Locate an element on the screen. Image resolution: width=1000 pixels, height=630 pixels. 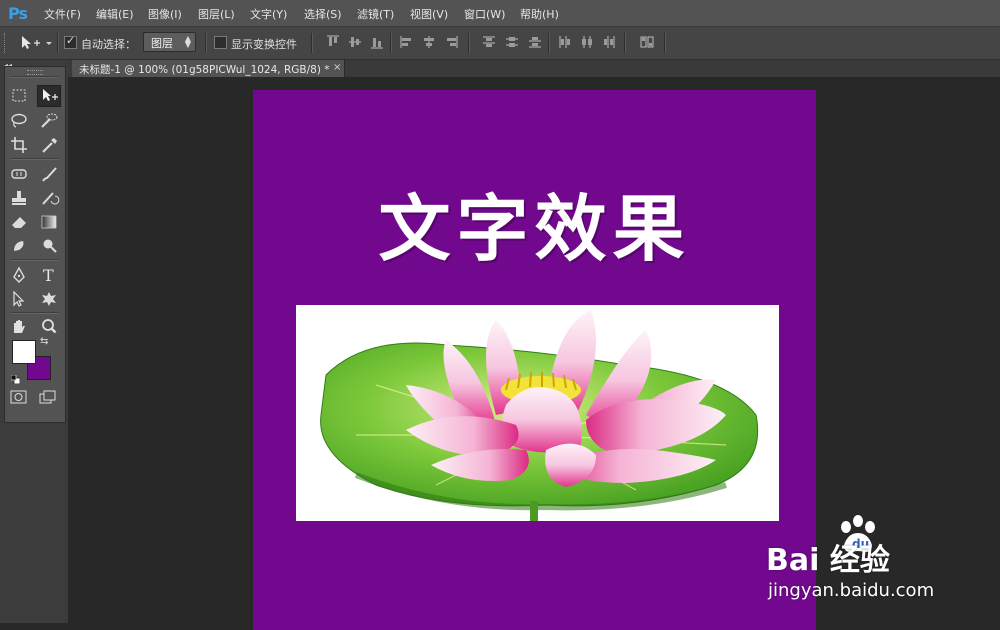
show-transform-label: 显示变换控件 is located at coordinates (264, 44).